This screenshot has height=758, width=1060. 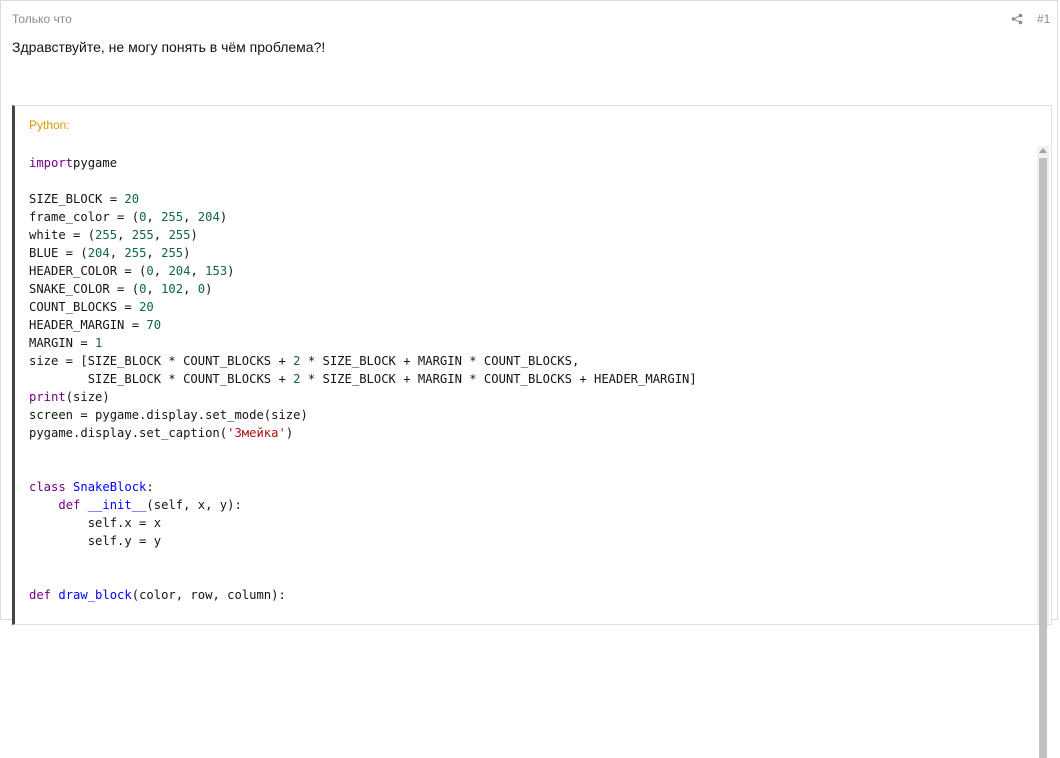 I want to click on code-token: (self, x, y):, so click(x=194, y=505).